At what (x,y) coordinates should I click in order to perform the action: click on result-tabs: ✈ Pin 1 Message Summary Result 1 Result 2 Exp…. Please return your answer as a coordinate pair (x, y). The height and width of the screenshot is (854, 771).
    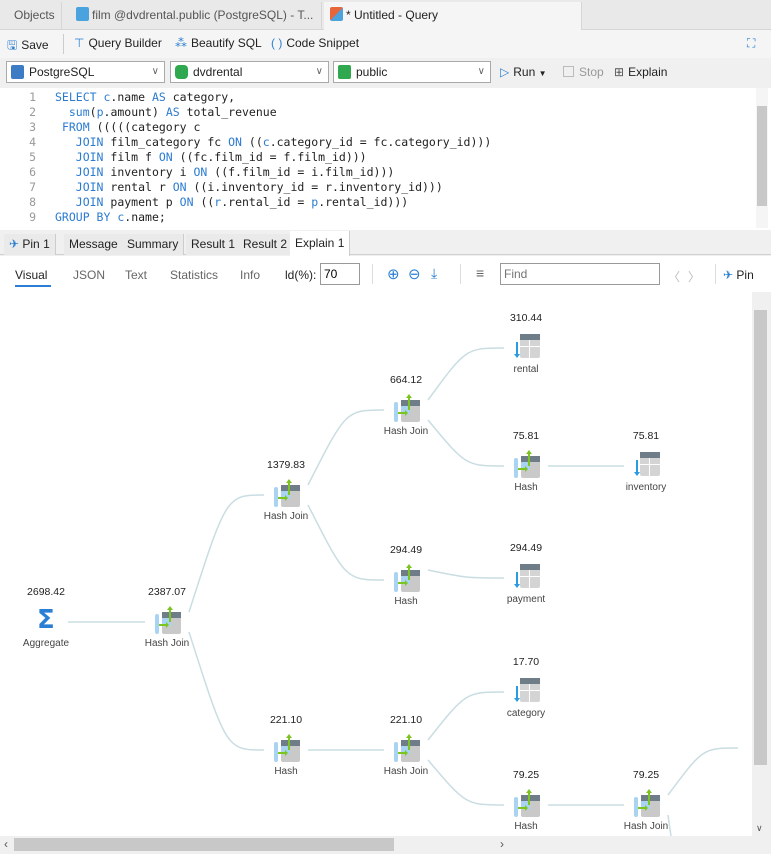
    Looking at the image, I should click on (385, 243).